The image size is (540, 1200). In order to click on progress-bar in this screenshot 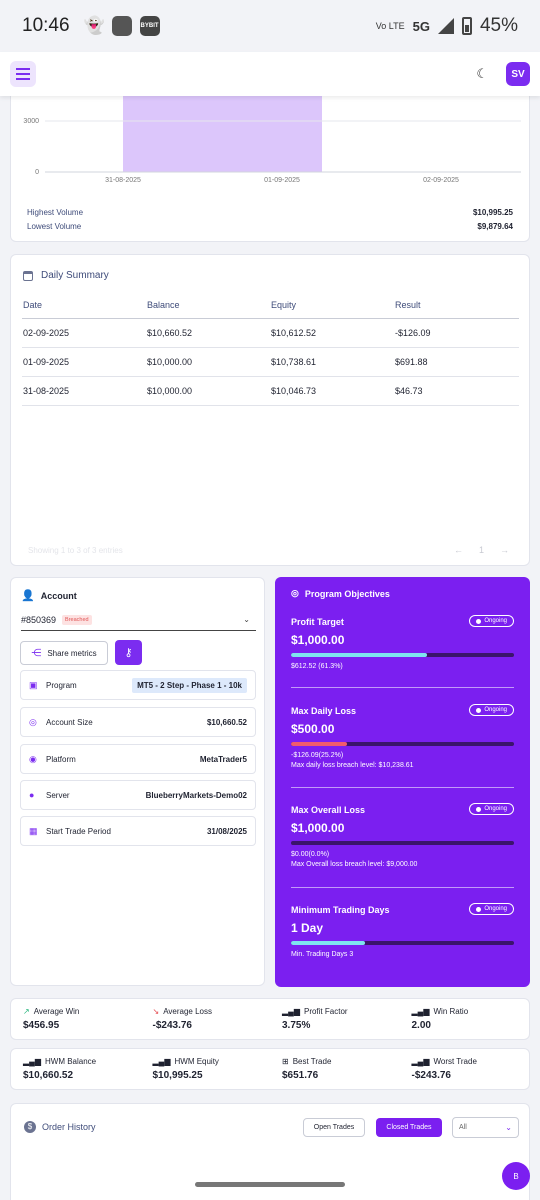, I will do `click(402, 744)`.